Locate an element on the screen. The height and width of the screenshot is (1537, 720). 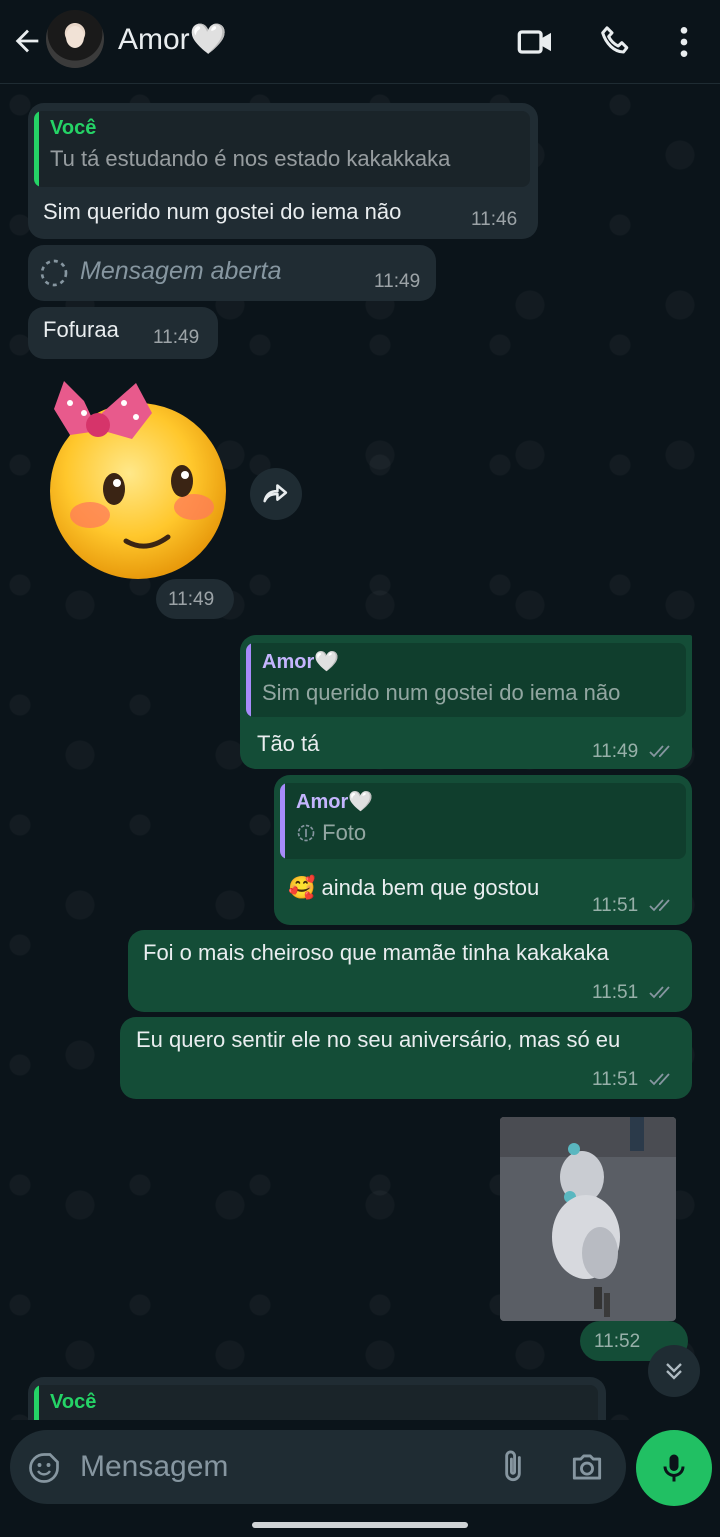
blushing-emoji-sticker is located at coordinates (138, 476).